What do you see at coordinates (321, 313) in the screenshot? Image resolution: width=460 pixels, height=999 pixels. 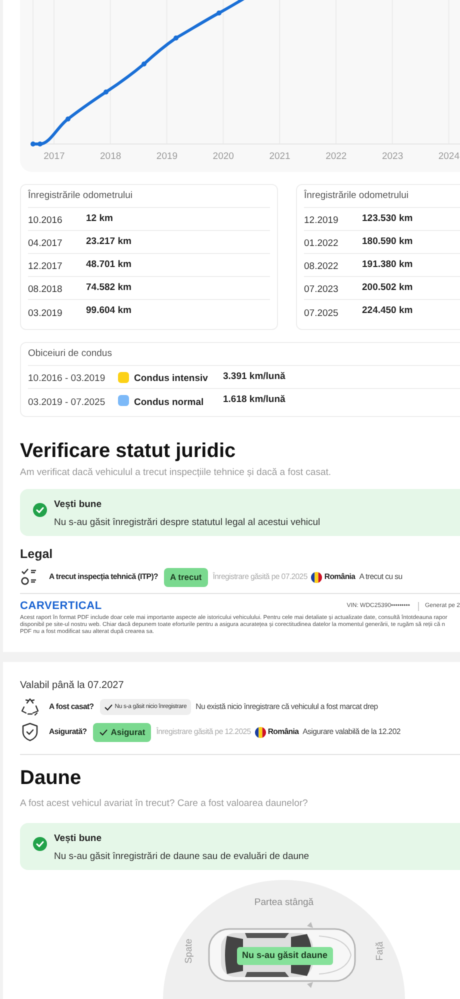 I see `table-cell: 07.2025` at bounding box center [321, 313].